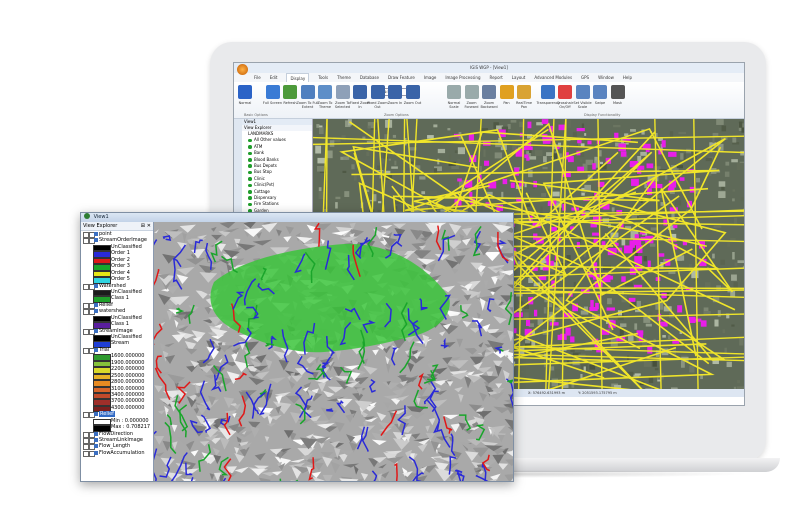  I want to click on ribbon-btn-mask, so click(617, 92).